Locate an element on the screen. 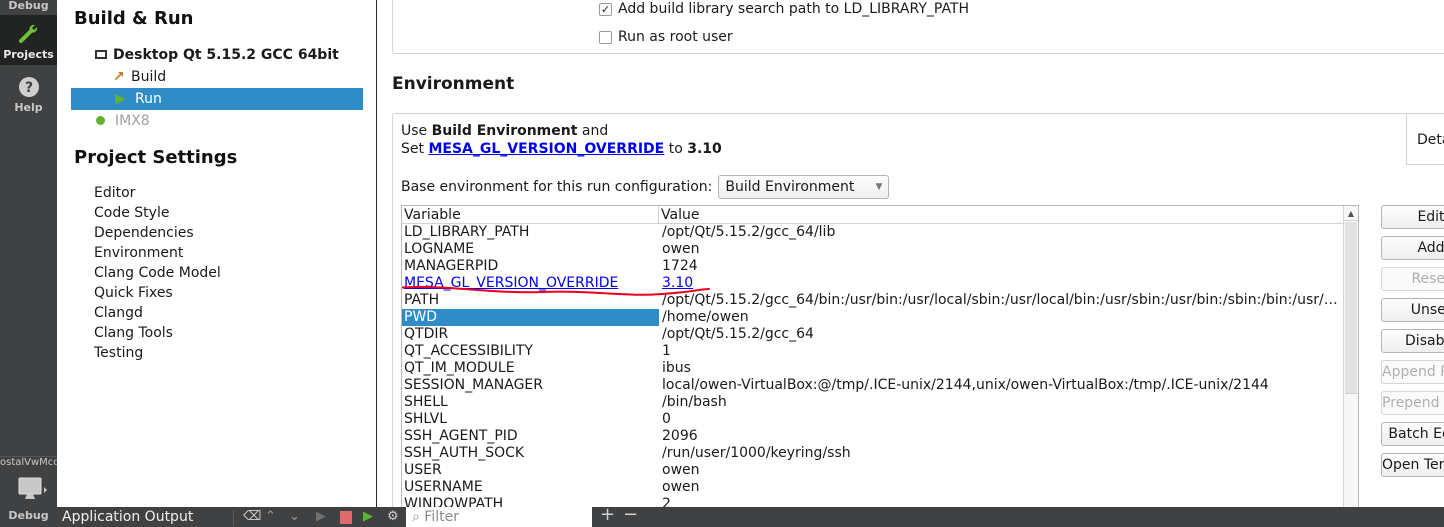  add-library-path-checkbox: ✓ is located at coordinates (605, 9).